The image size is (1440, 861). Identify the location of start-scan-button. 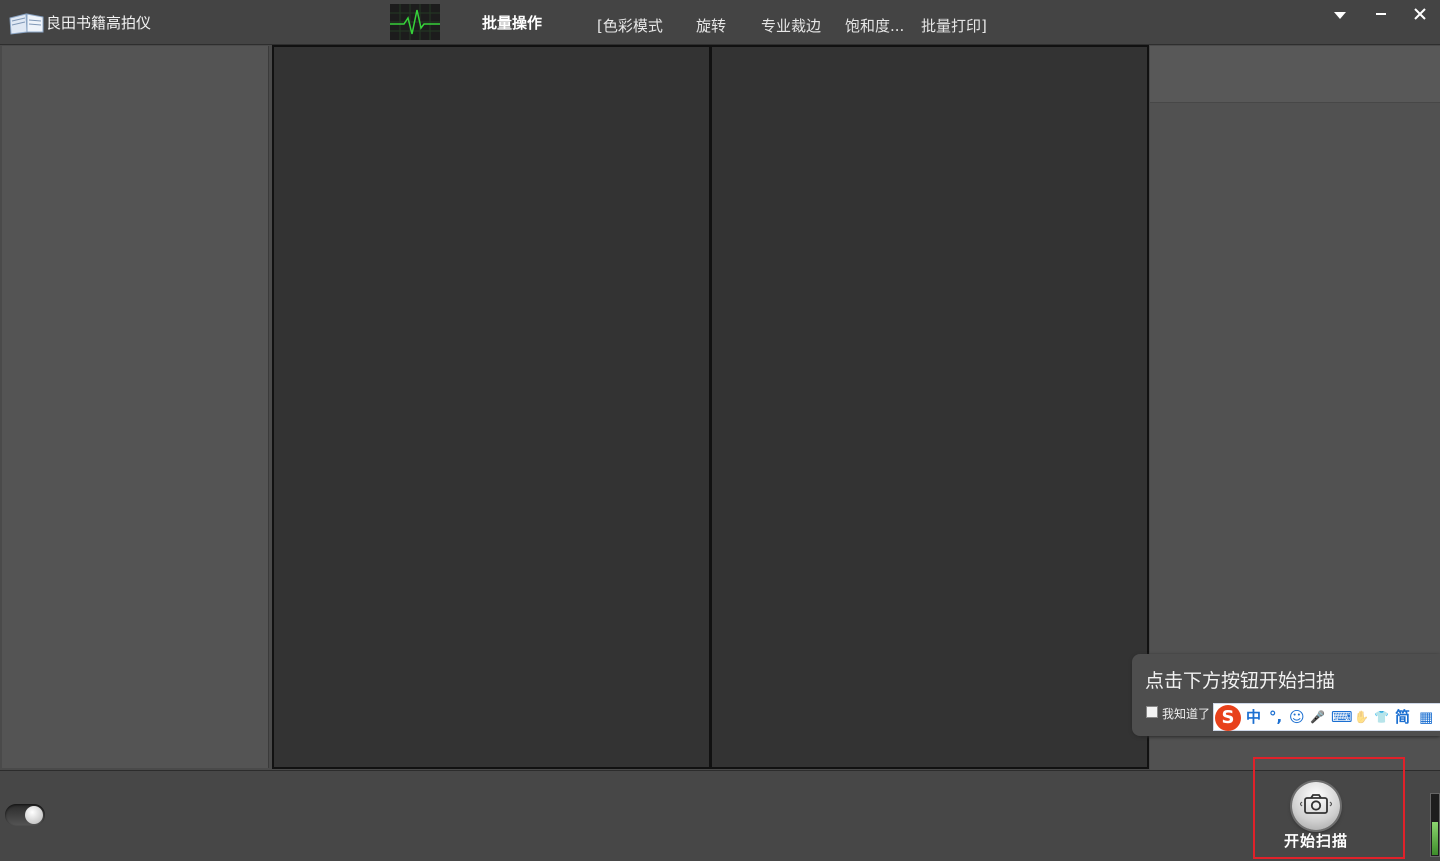
(1316, 806).